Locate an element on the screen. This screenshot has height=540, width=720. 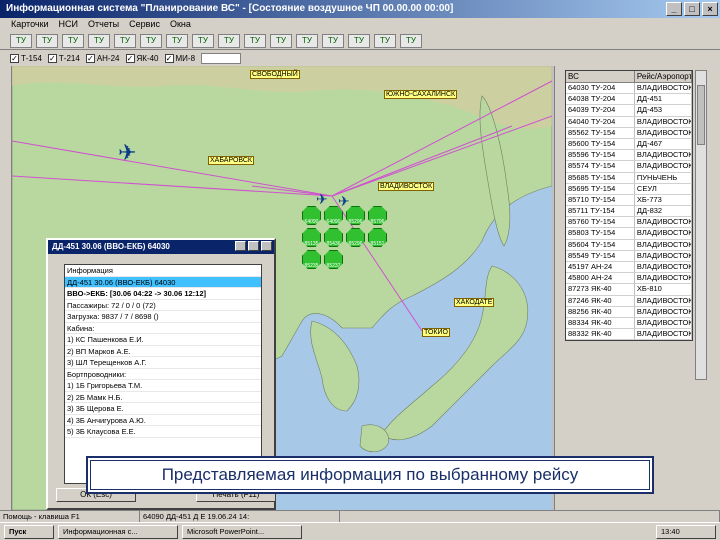
info-row: 3) 3Б Щерова Е. is located at coordinates (163, 409).